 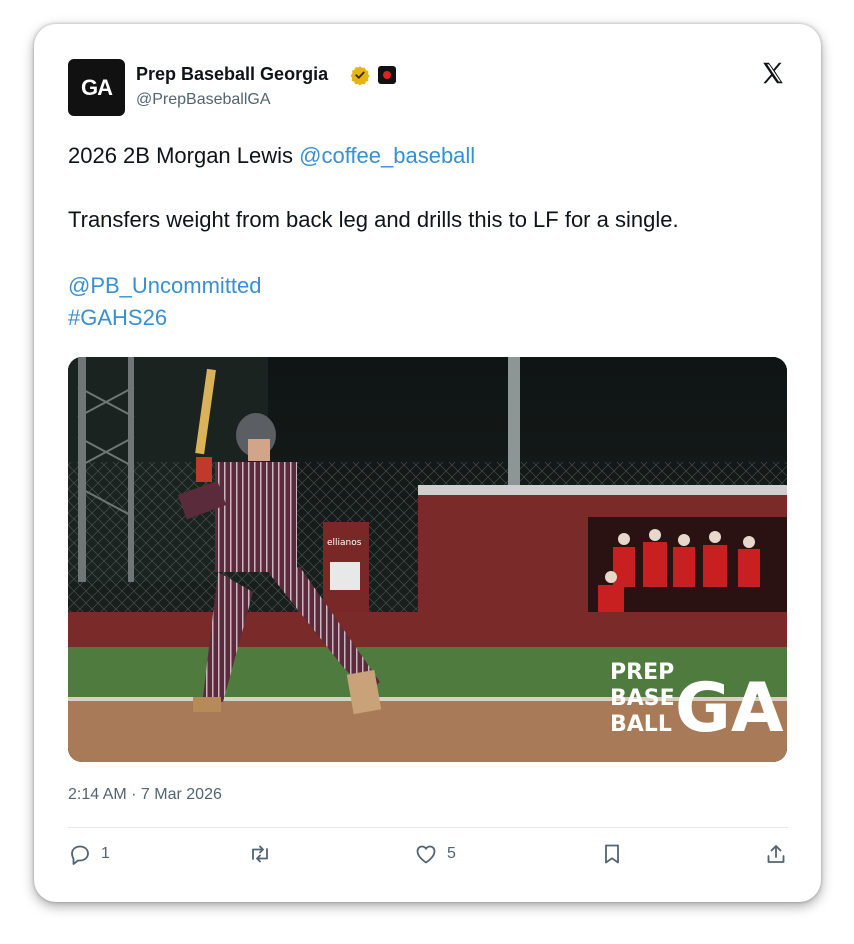 I want to click on author-name-row: Prep Baseball Georgia, so click(x=266, y=74).